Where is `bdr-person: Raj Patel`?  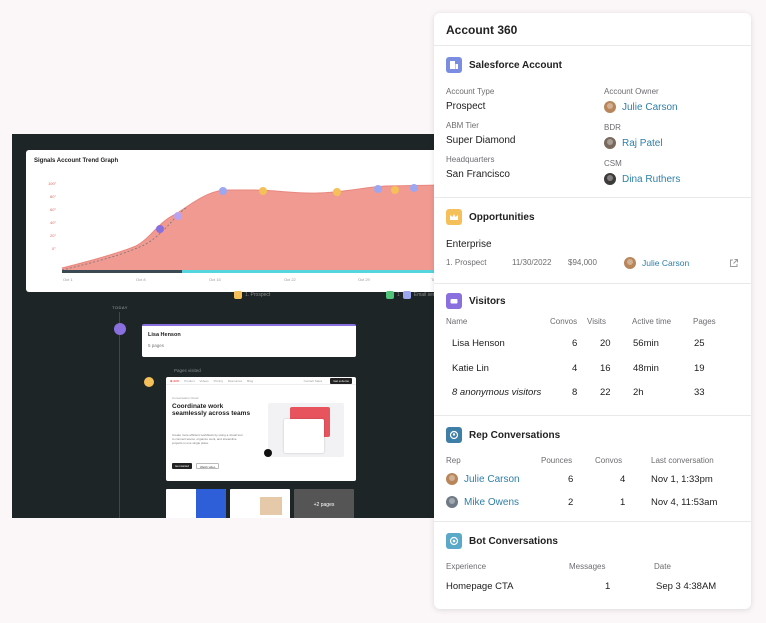 bdr-person: Raj Patel is located at coordinates (633, 143).